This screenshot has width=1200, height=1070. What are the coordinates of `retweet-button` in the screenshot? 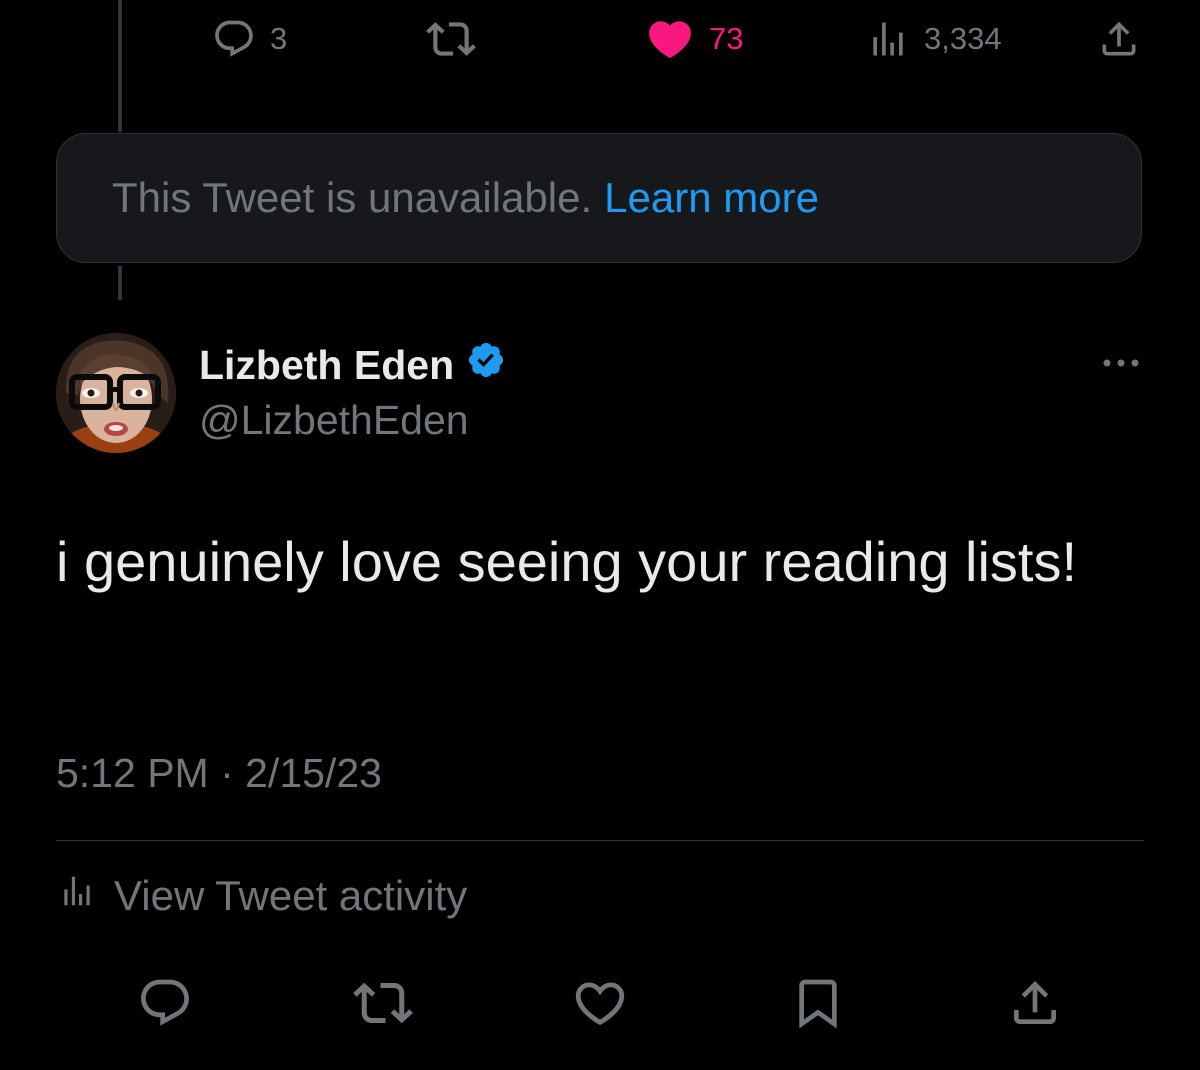 It's located at (383, 1005).